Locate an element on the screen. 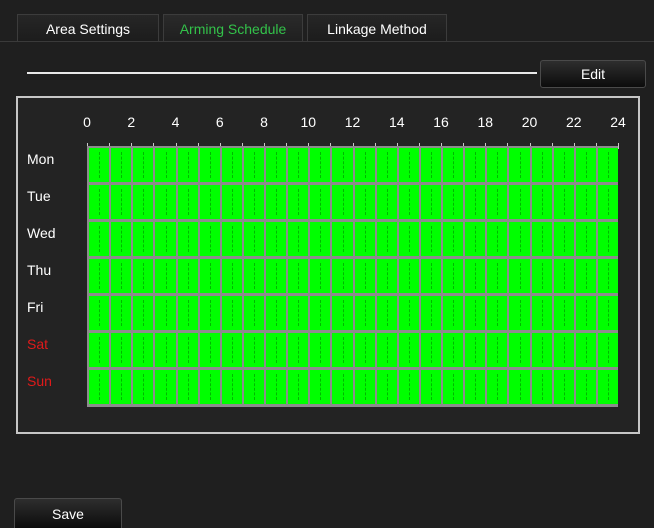 This screenshot has height=528, width=654. tab-linkage-method: Linkage Method is located at coordinates (377, 28).